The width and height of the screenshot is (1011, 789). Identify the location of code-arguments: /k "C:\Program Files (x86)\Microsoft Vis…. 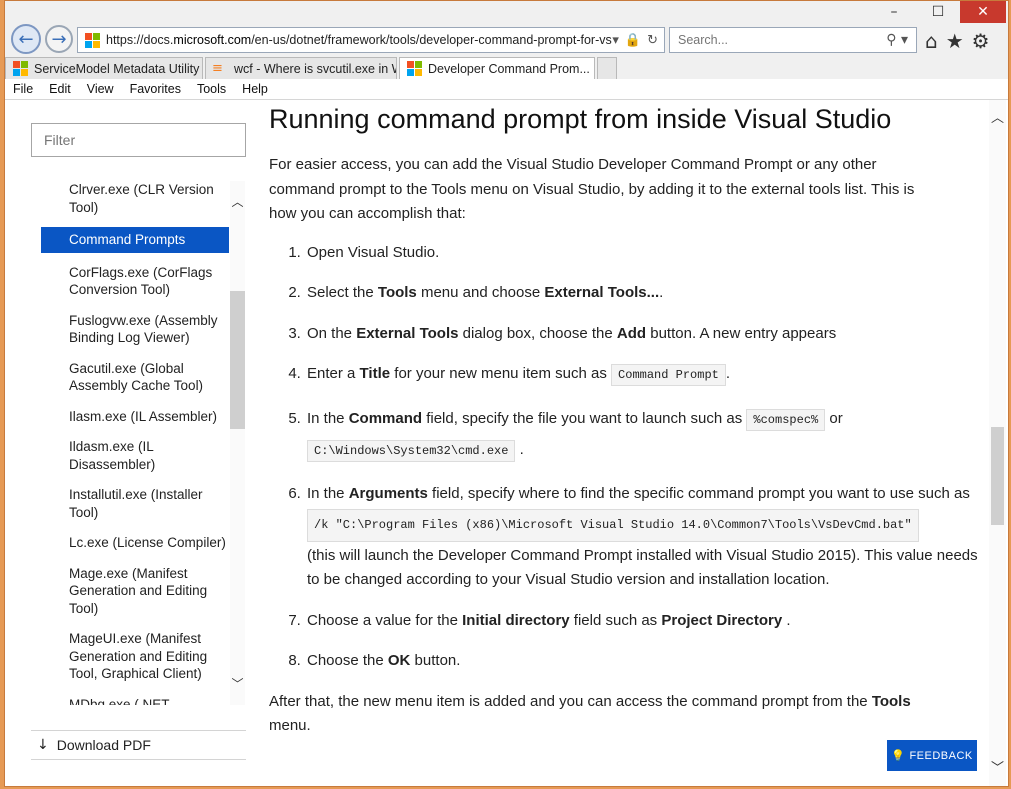
(613, 525).